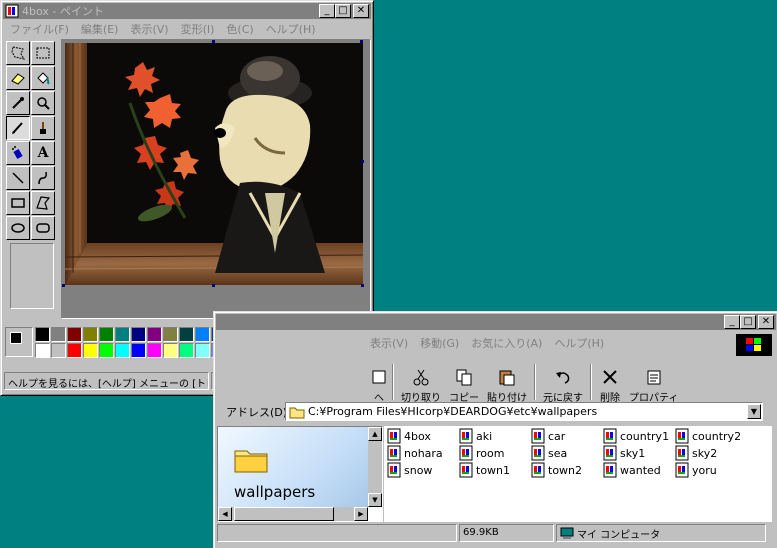 The image size is (777, 548). I want to click on webview-vscroll: ▲ ▼, so click(375, 467).